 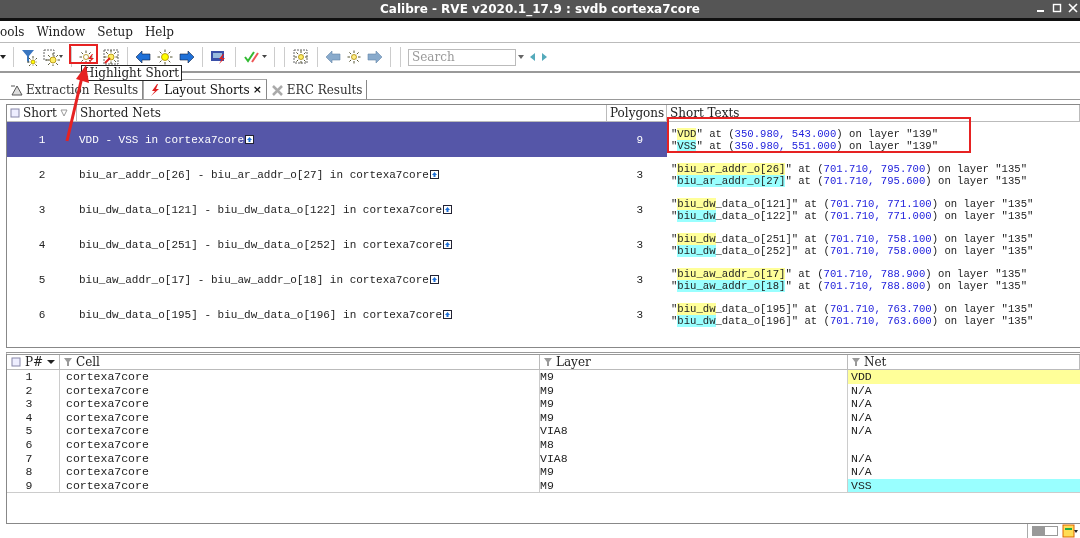 What do you see at coordinates (16, 89) in the screenshot?
I see `extraction-icon` at bounding box center [16, 89].